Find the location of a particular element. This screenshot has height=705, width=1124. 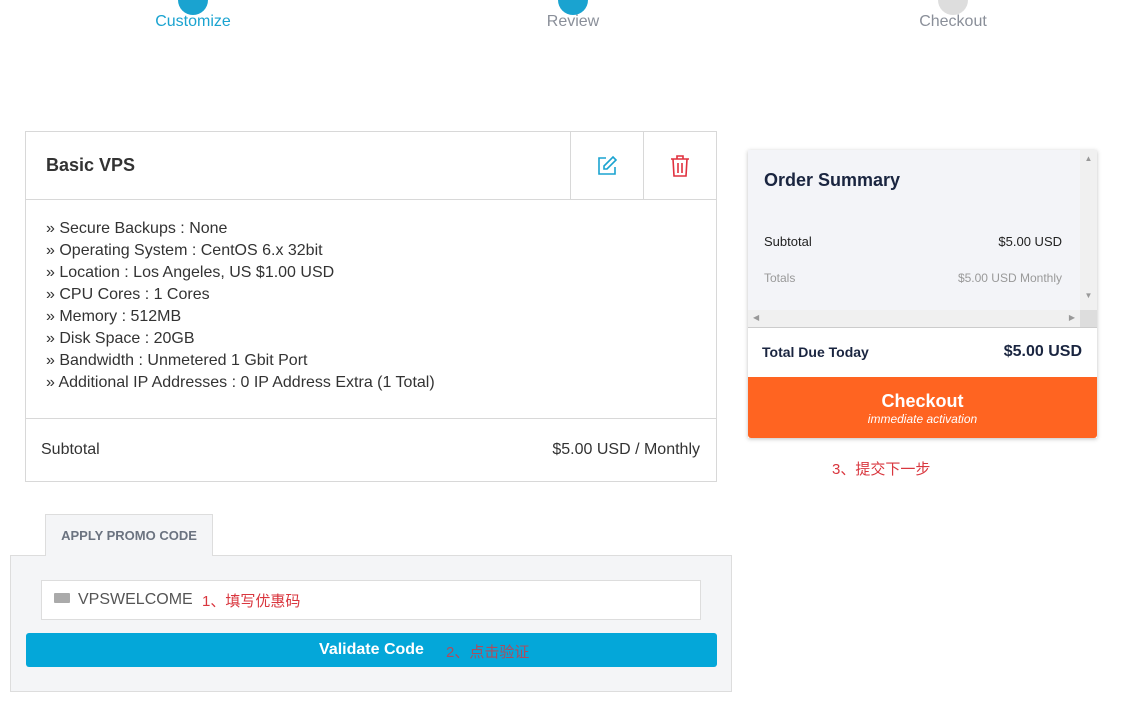

annotation-step2: 2、点击验证 is located at coordinates (488, 652).